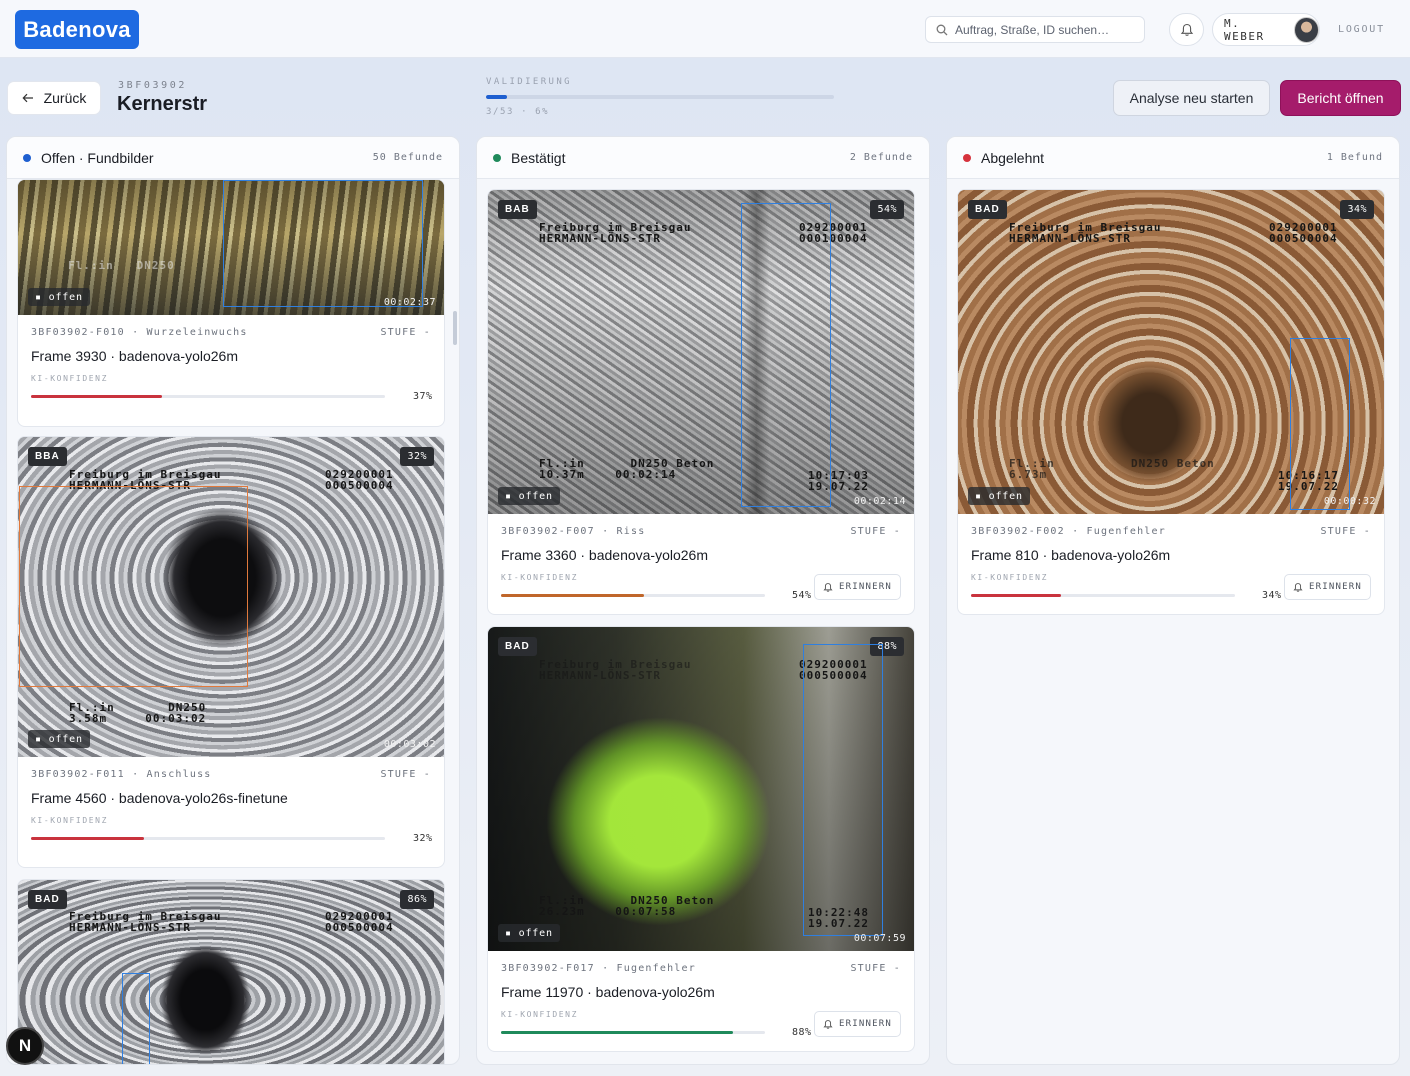 The width and height of the screenshot is (1410, 1076). I want to click on column-count: 2 Befunde, so click(881, 157).